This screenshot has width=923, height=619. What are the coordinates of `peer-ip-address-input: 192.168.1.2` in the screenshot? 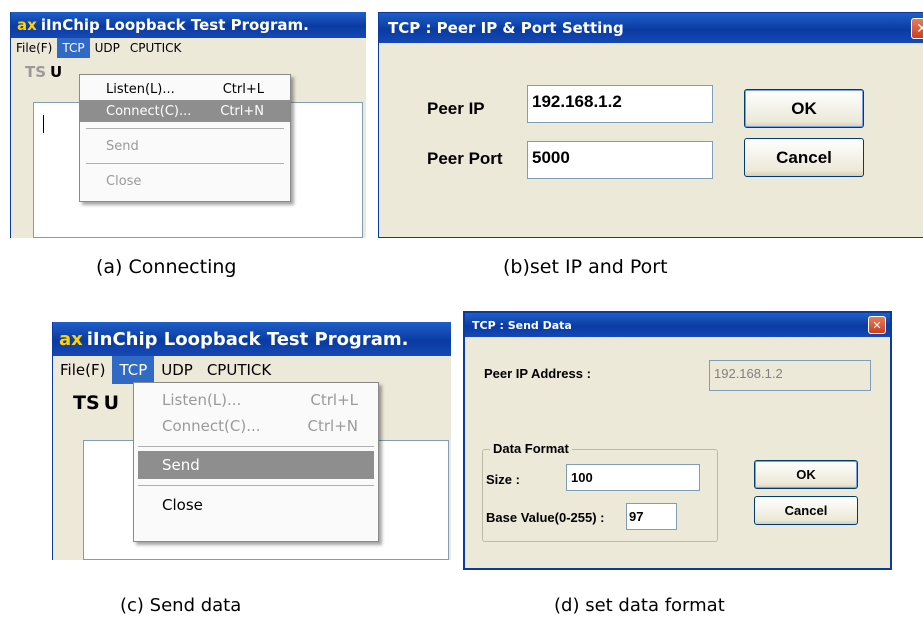 It's located at (790, 375).